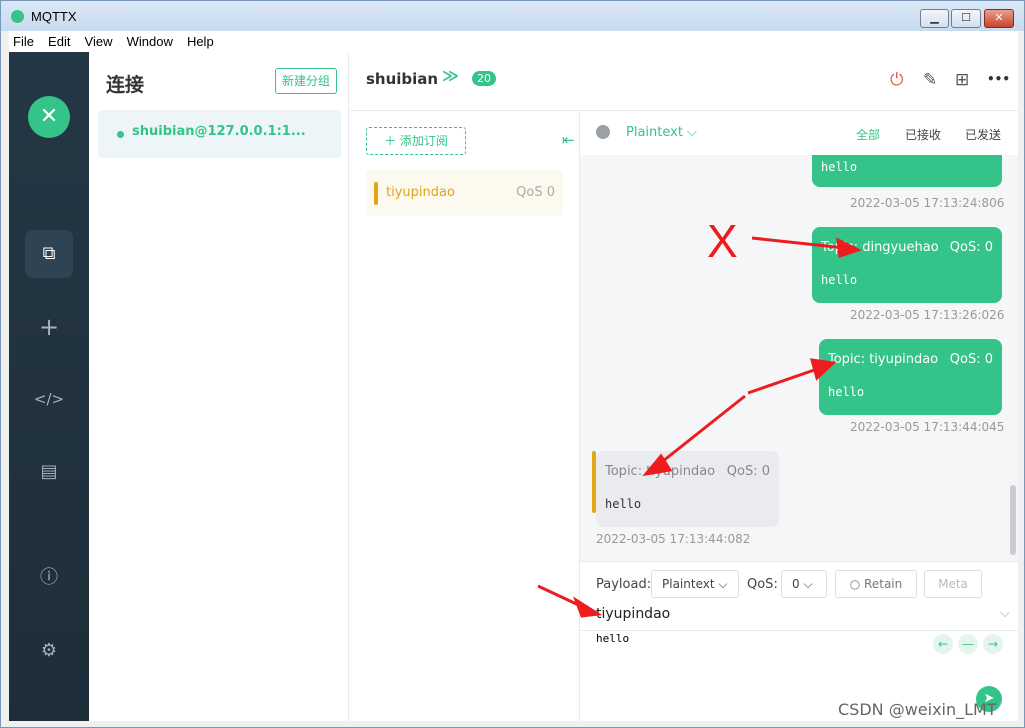 The height and width of the screenshot is (728, 1025). What do you see at coordinates (49, 472) in the screenshot?
I see `log-icon: ▤` at bounding box center [49, 472].